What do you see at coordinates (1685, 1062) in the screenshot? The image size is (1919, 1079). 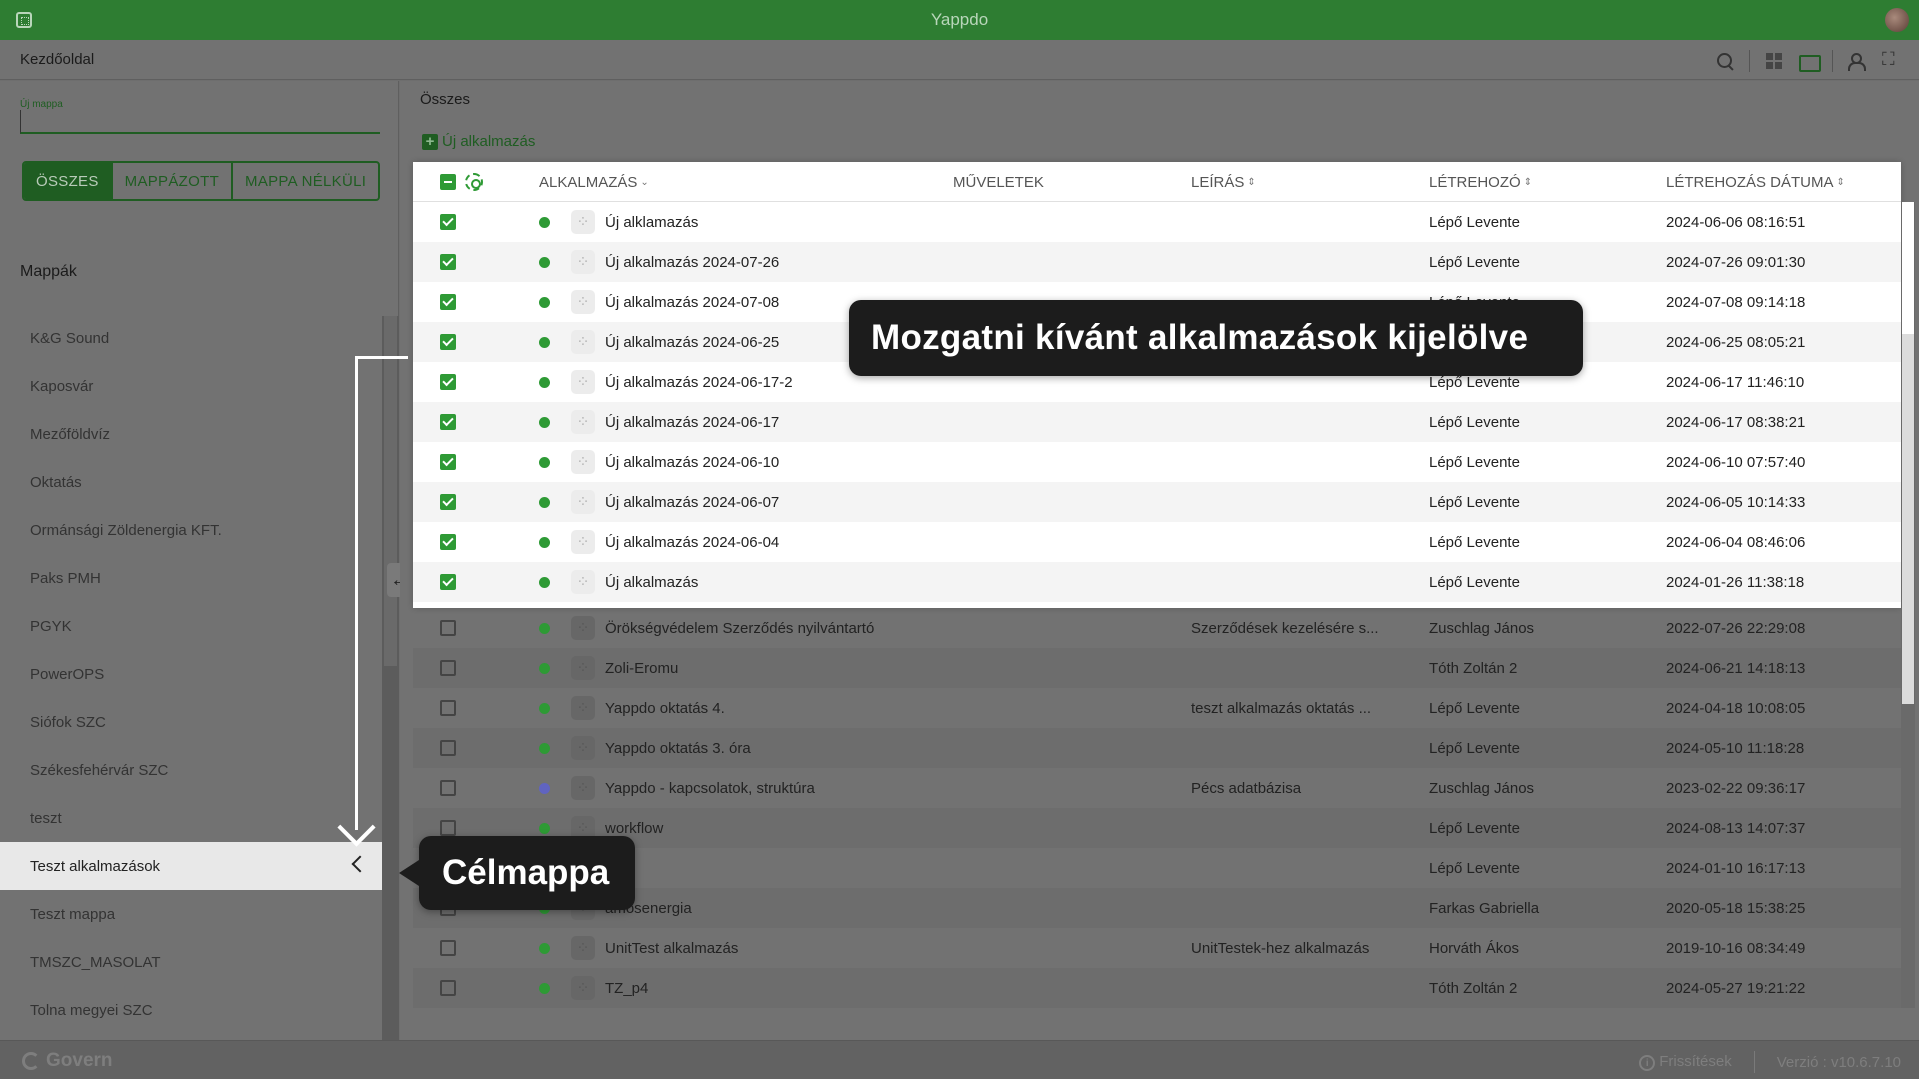 I see `updates-link: i Frissítések` at bounding box center [1685, 1062].